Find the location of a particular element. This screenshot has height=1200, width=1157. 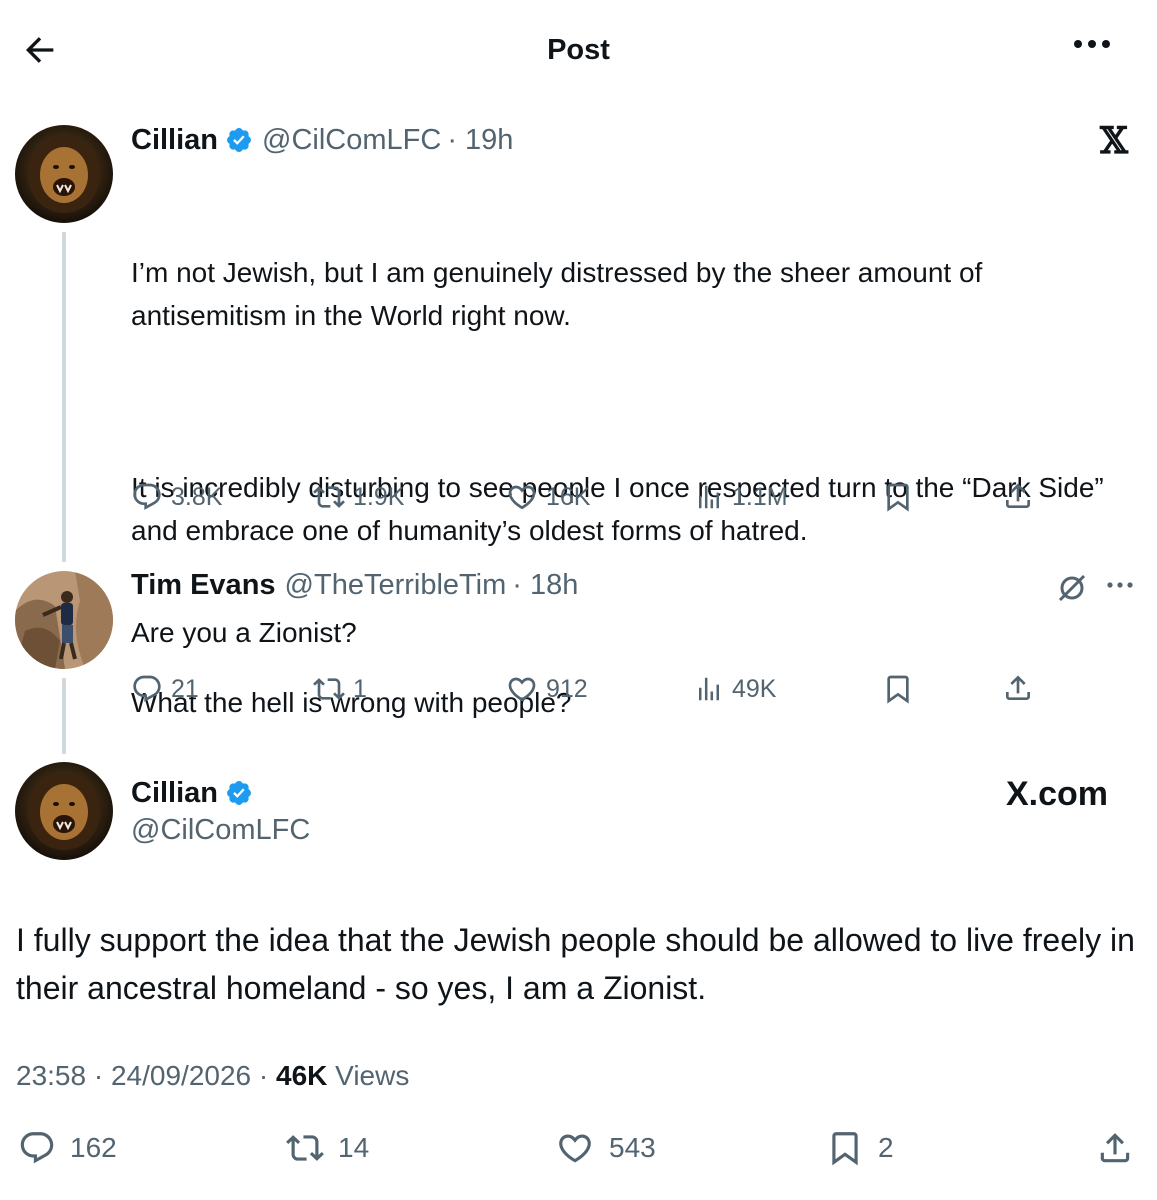

views-count: 1.1M is located at coordinates (760, 496).